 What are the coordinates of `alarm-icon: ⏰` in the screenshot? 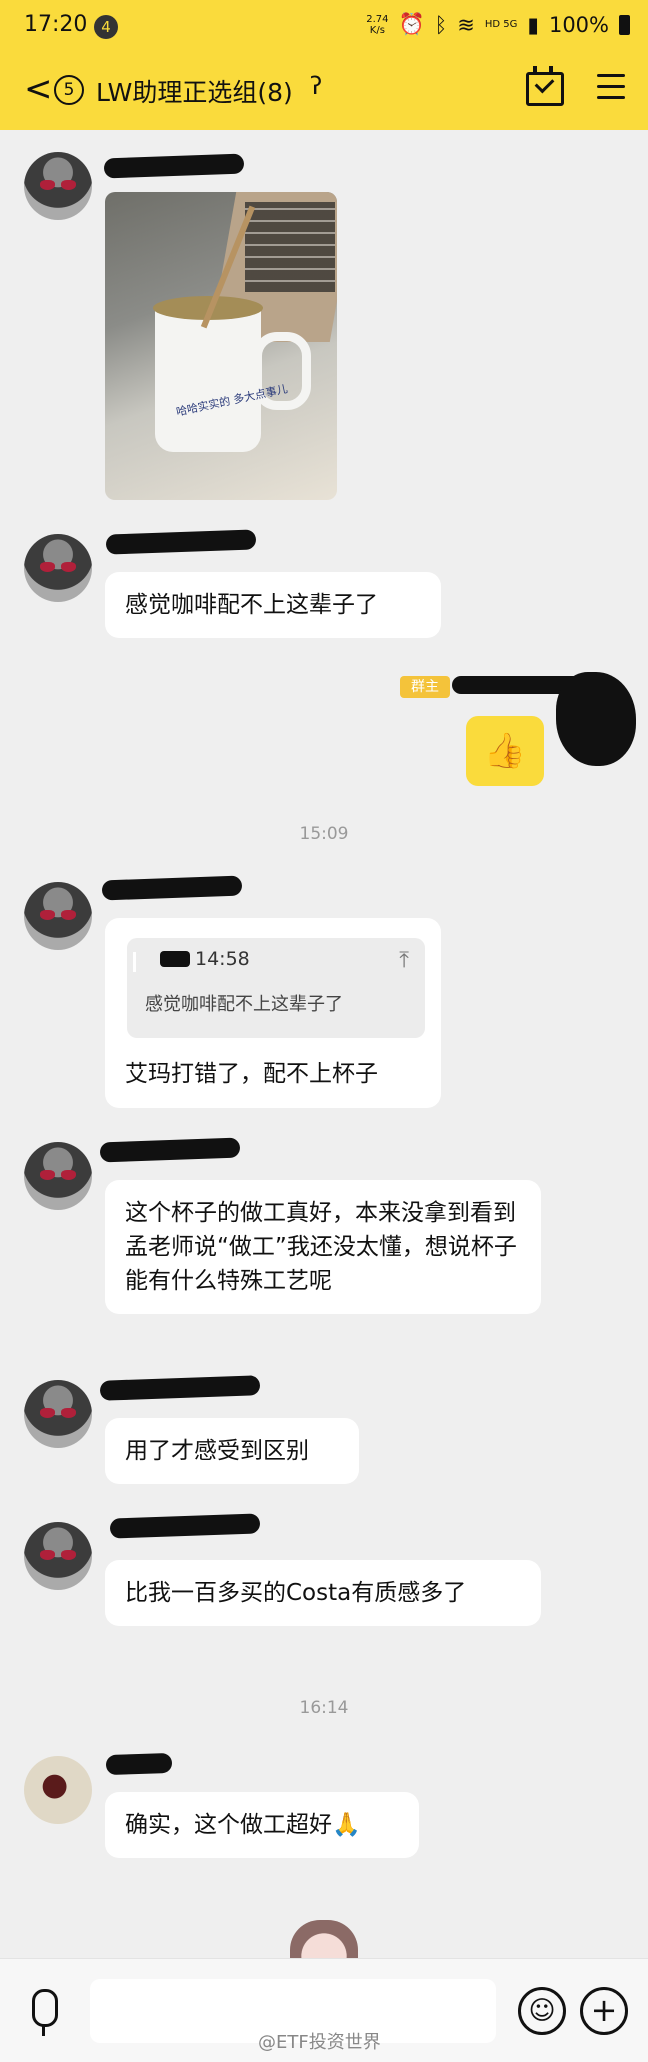 It's located at (411, 24).